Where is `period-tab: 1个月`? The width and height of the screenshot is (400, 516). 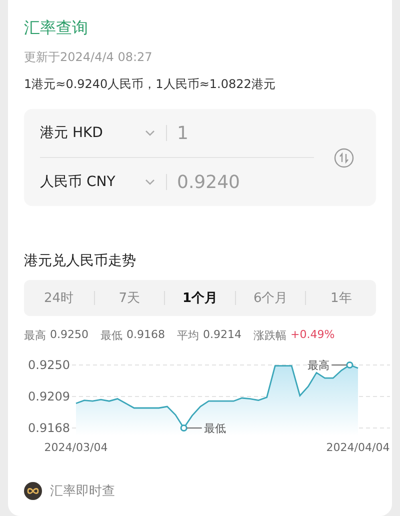 period-tab: 1个月 is located at coordinates (200, 298).